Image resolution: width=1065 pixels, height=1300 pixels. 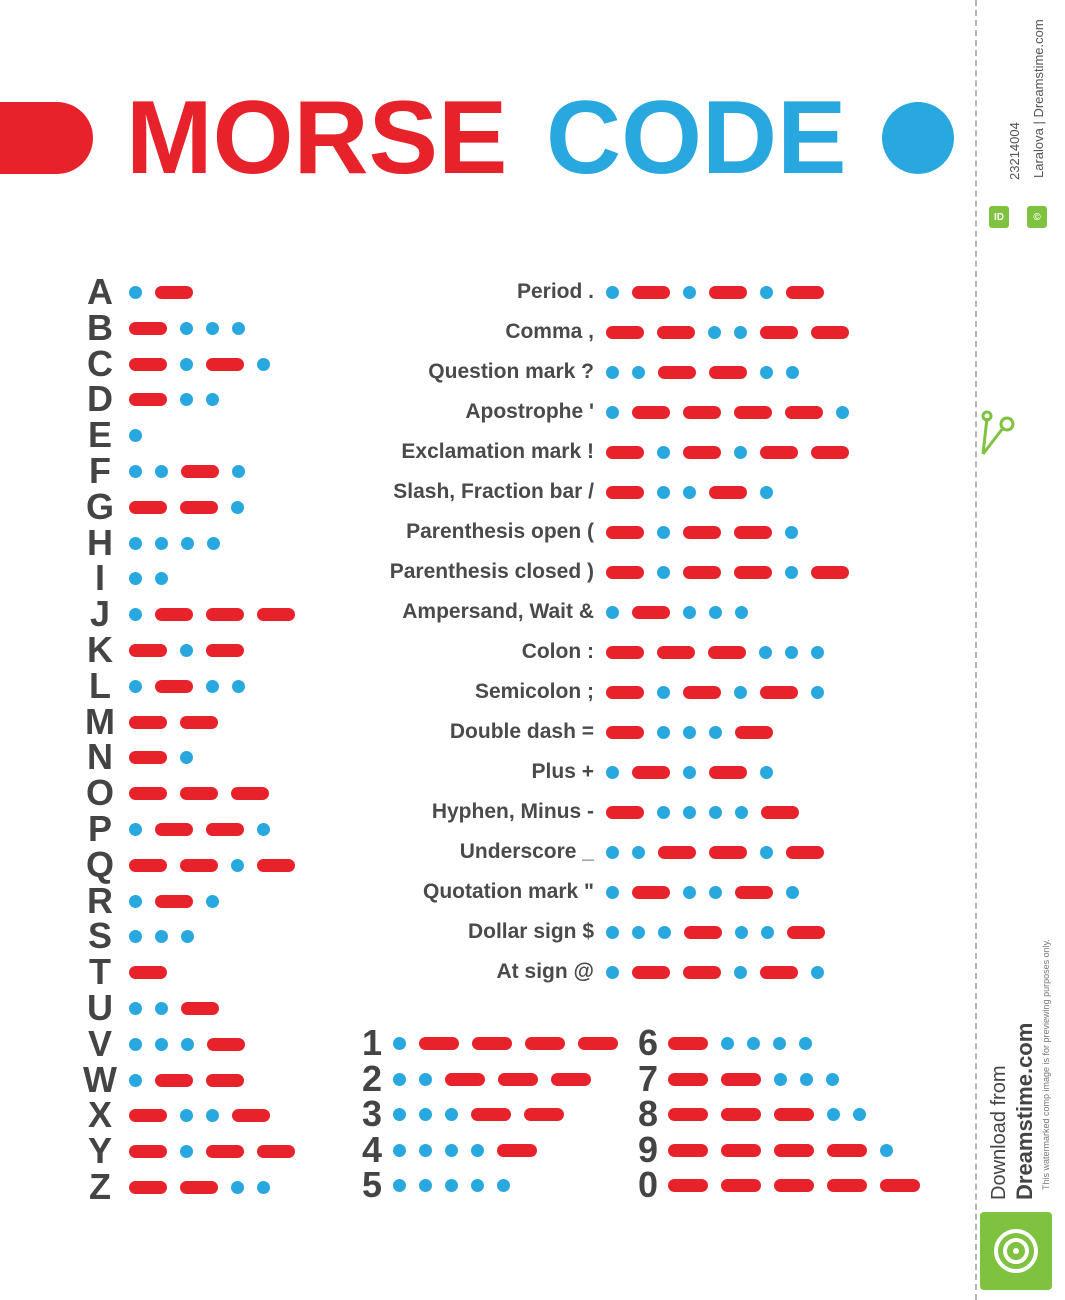 What do you see at coordinates (555, 291) in the screenshot?
I see `punctuation-label: Period .` at bounding box center [555, 291].